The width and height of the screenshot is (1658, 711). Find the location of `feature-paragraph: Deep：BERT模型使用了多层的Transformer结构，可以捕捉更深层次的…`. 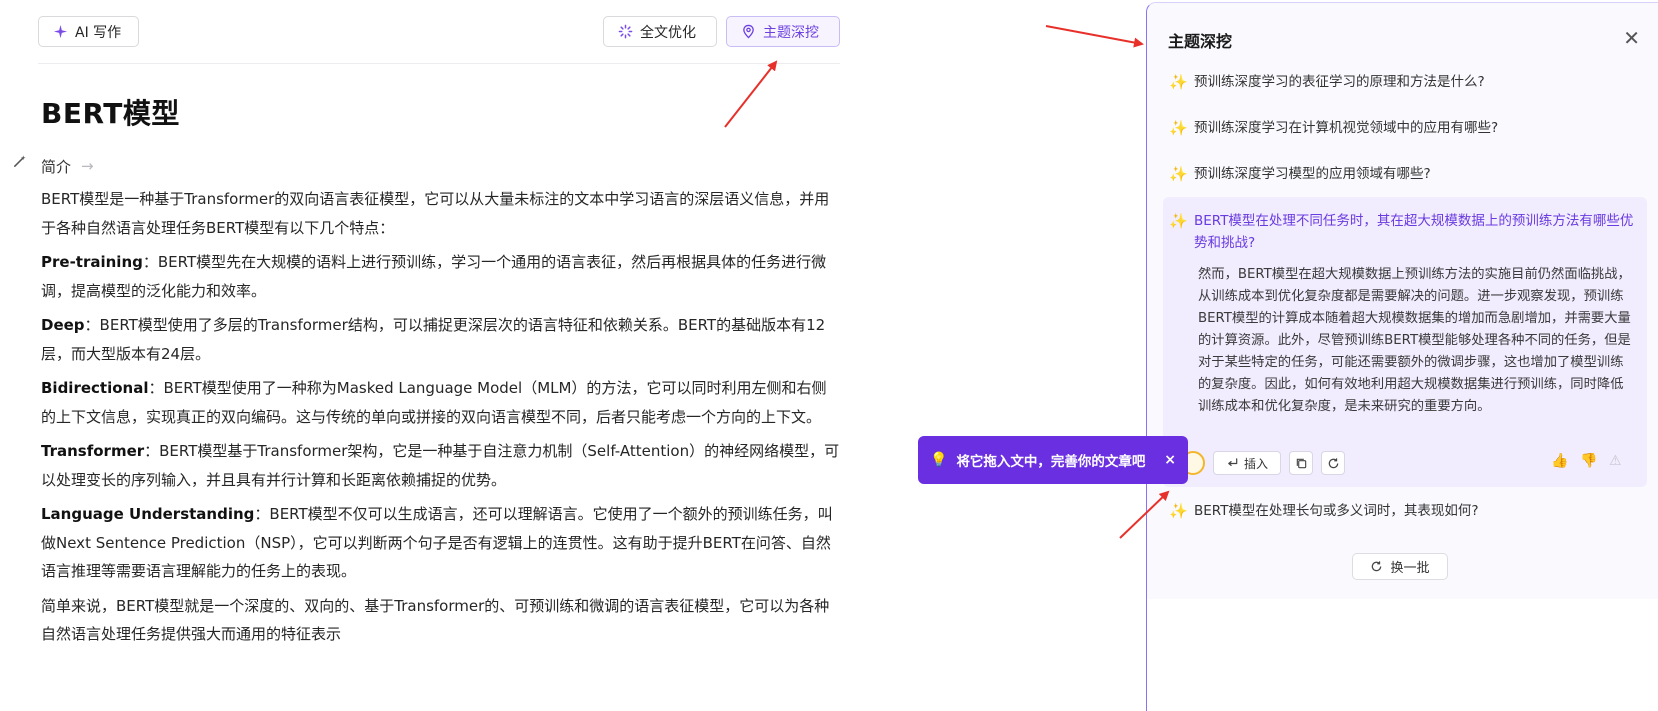

feature-paragraph: Deep：BERT模型使用了多层的Transformer结构，可以捕捉更深层次的… is located at coordinates (441, 339).